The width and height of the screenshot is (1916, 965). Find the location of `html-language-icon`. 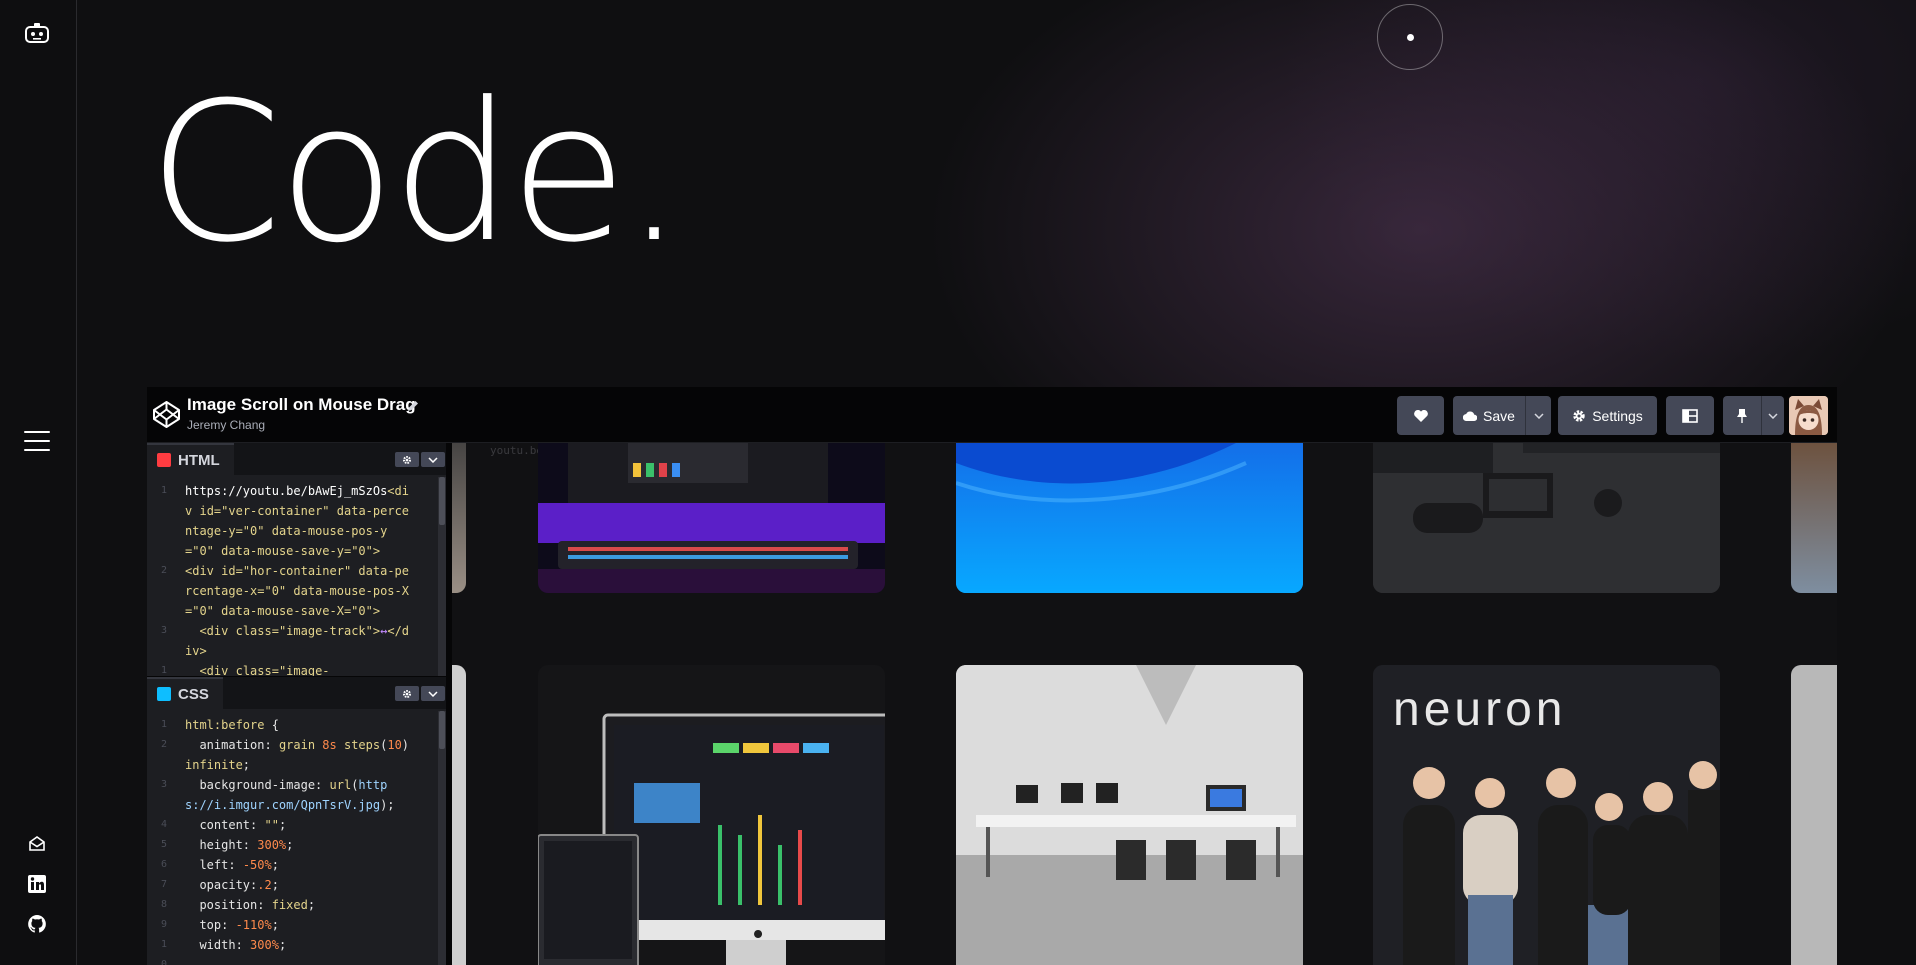

html-language-icon is located at coordinates (164, 460).